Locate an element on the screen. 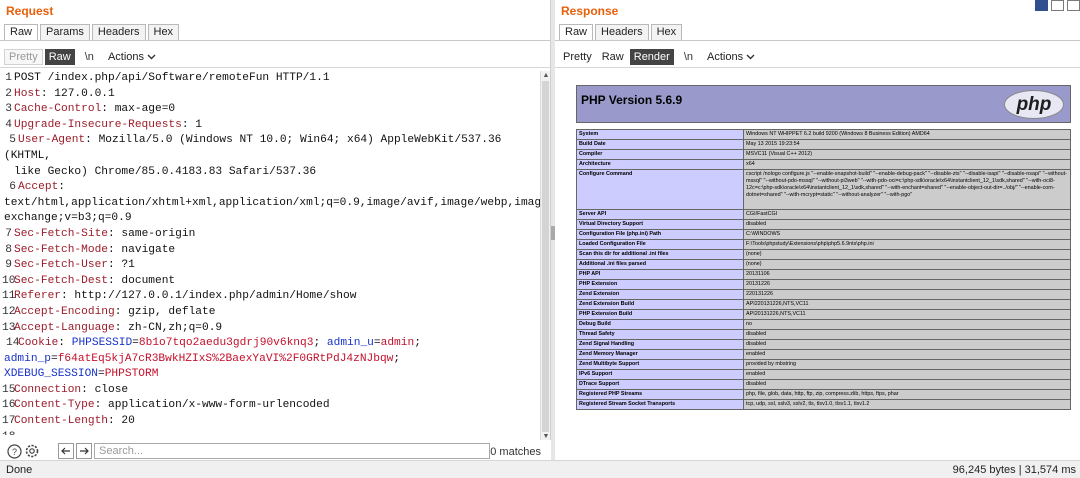 The image size is (1080, 478). phpinfo-key: Registered Stream Socket Transports is located at coordinates (660, 404).